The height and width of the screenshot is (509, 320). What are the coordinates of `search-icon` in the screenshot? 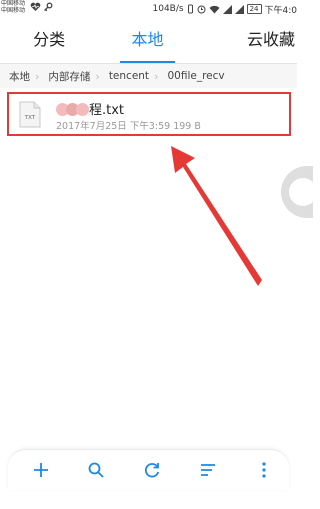 It's located at (96, 470).